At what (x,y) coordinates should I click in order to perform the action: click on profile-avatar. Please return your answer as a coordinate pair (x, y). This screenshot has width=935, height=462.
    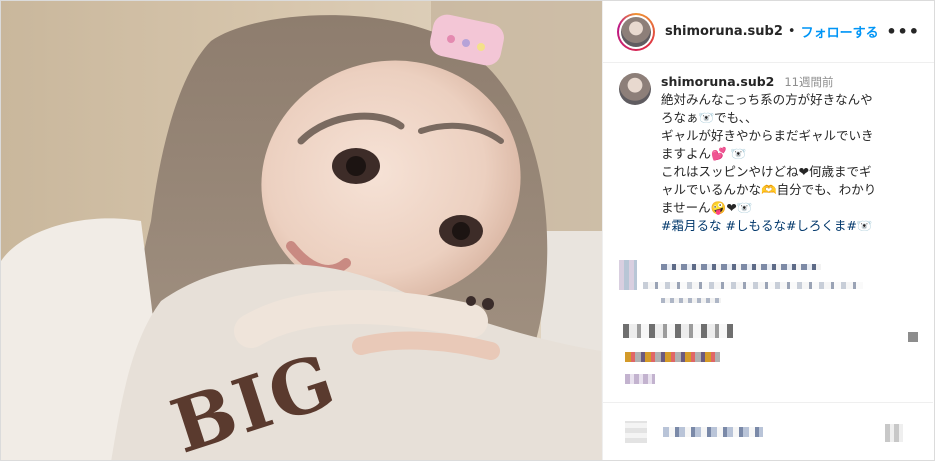
    Looking at the image, I should click on (636, 31).